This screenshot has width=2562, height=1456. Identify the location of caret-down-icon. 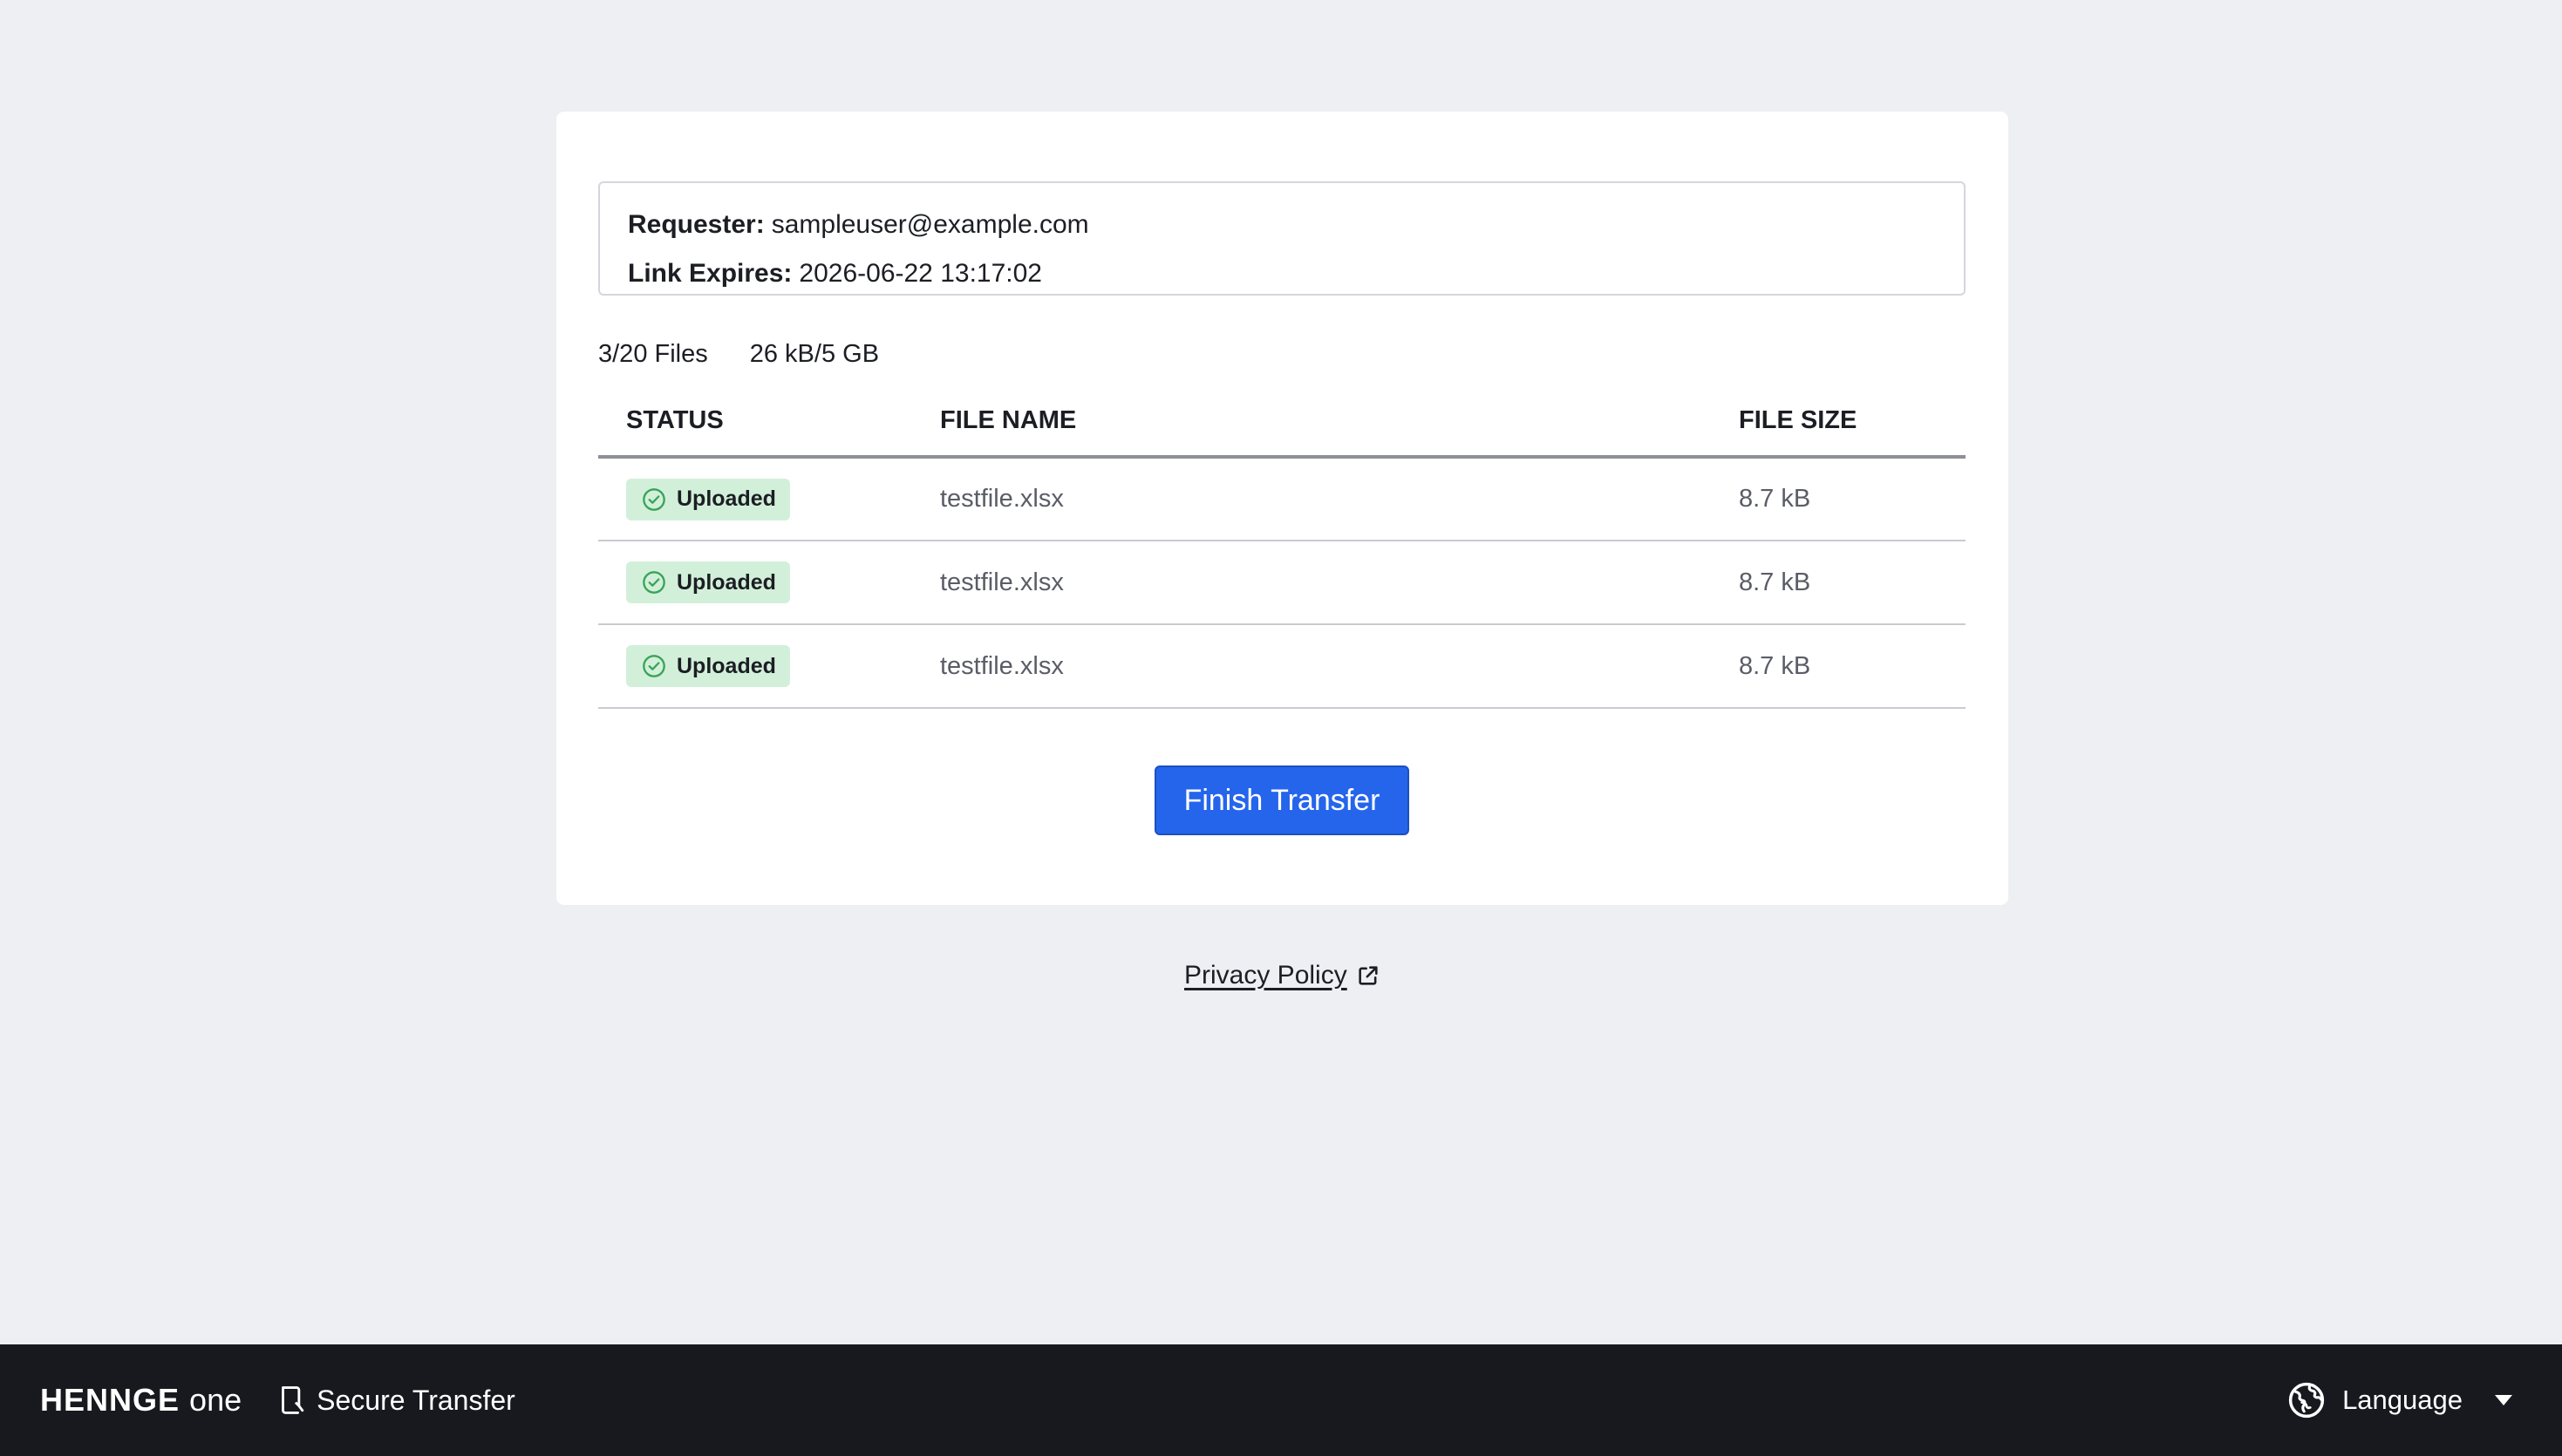
(2503, 1400).